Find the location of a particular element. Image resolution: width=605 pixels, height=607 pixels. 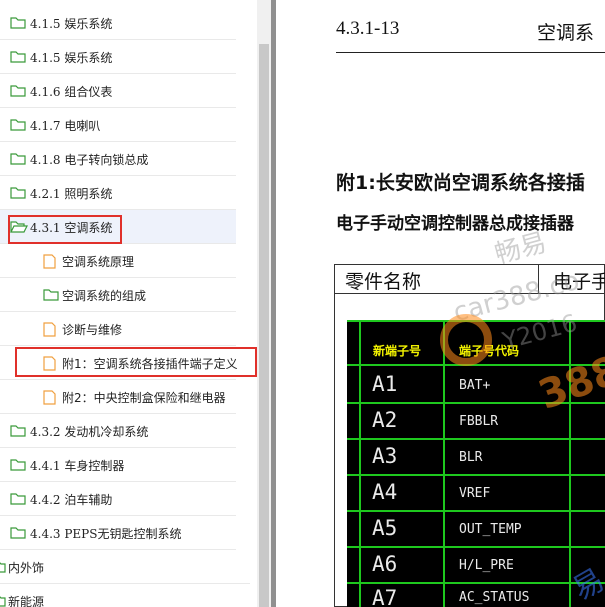

tree-item-steering-lock: 4.1.8 电子转向锁总成 is located at coordinates (118, 159).